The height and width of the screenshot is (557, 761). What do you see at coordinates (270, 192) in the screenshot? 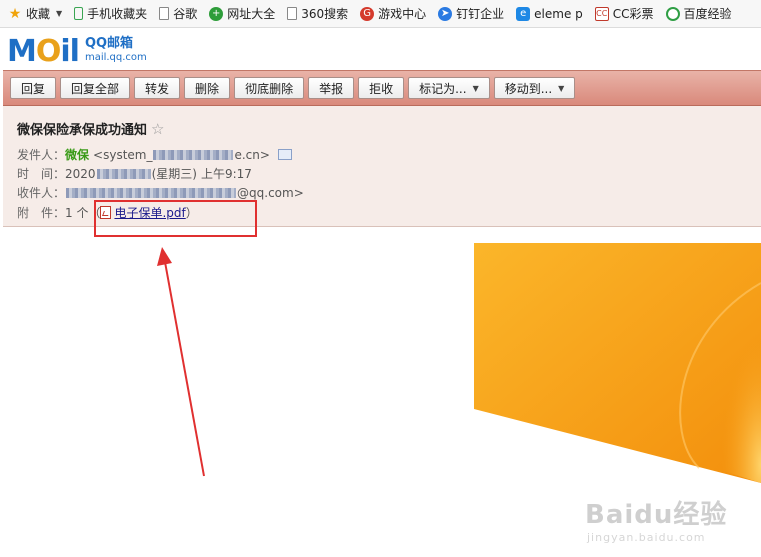
I see `recipient-email-suffix: @qq.com>` at bounding box center [270, 192].